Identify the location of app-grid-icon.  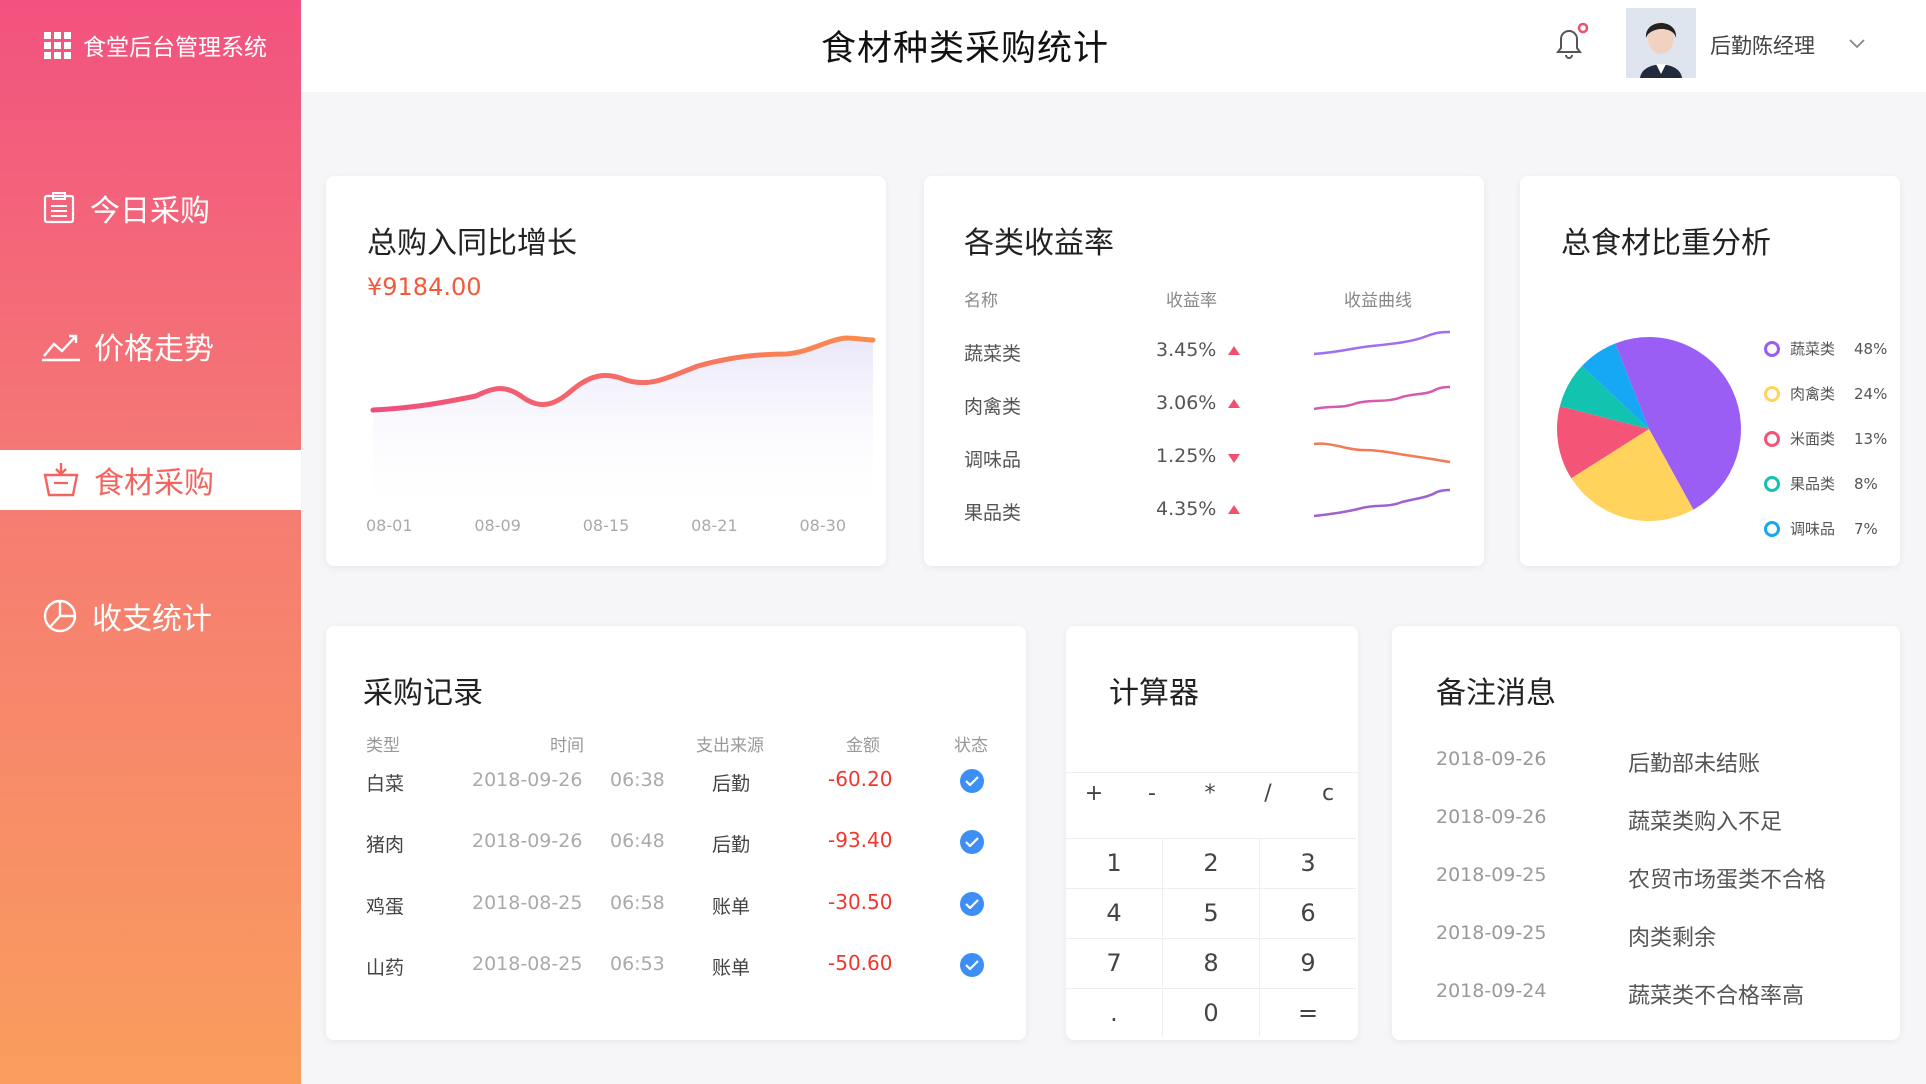
(57, 45).